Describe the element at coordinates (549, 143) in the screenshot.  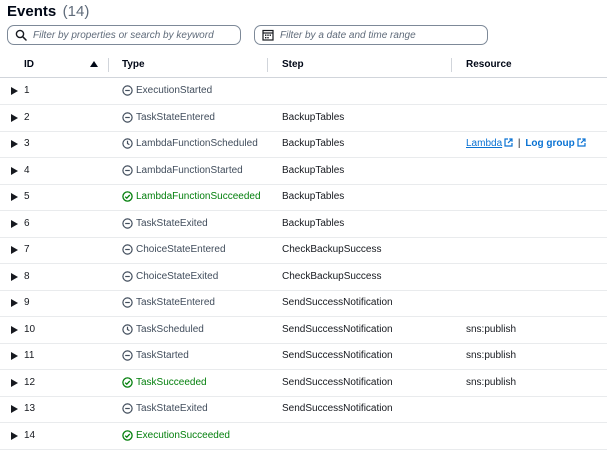
I see `log-group-link: Log group` at that location.